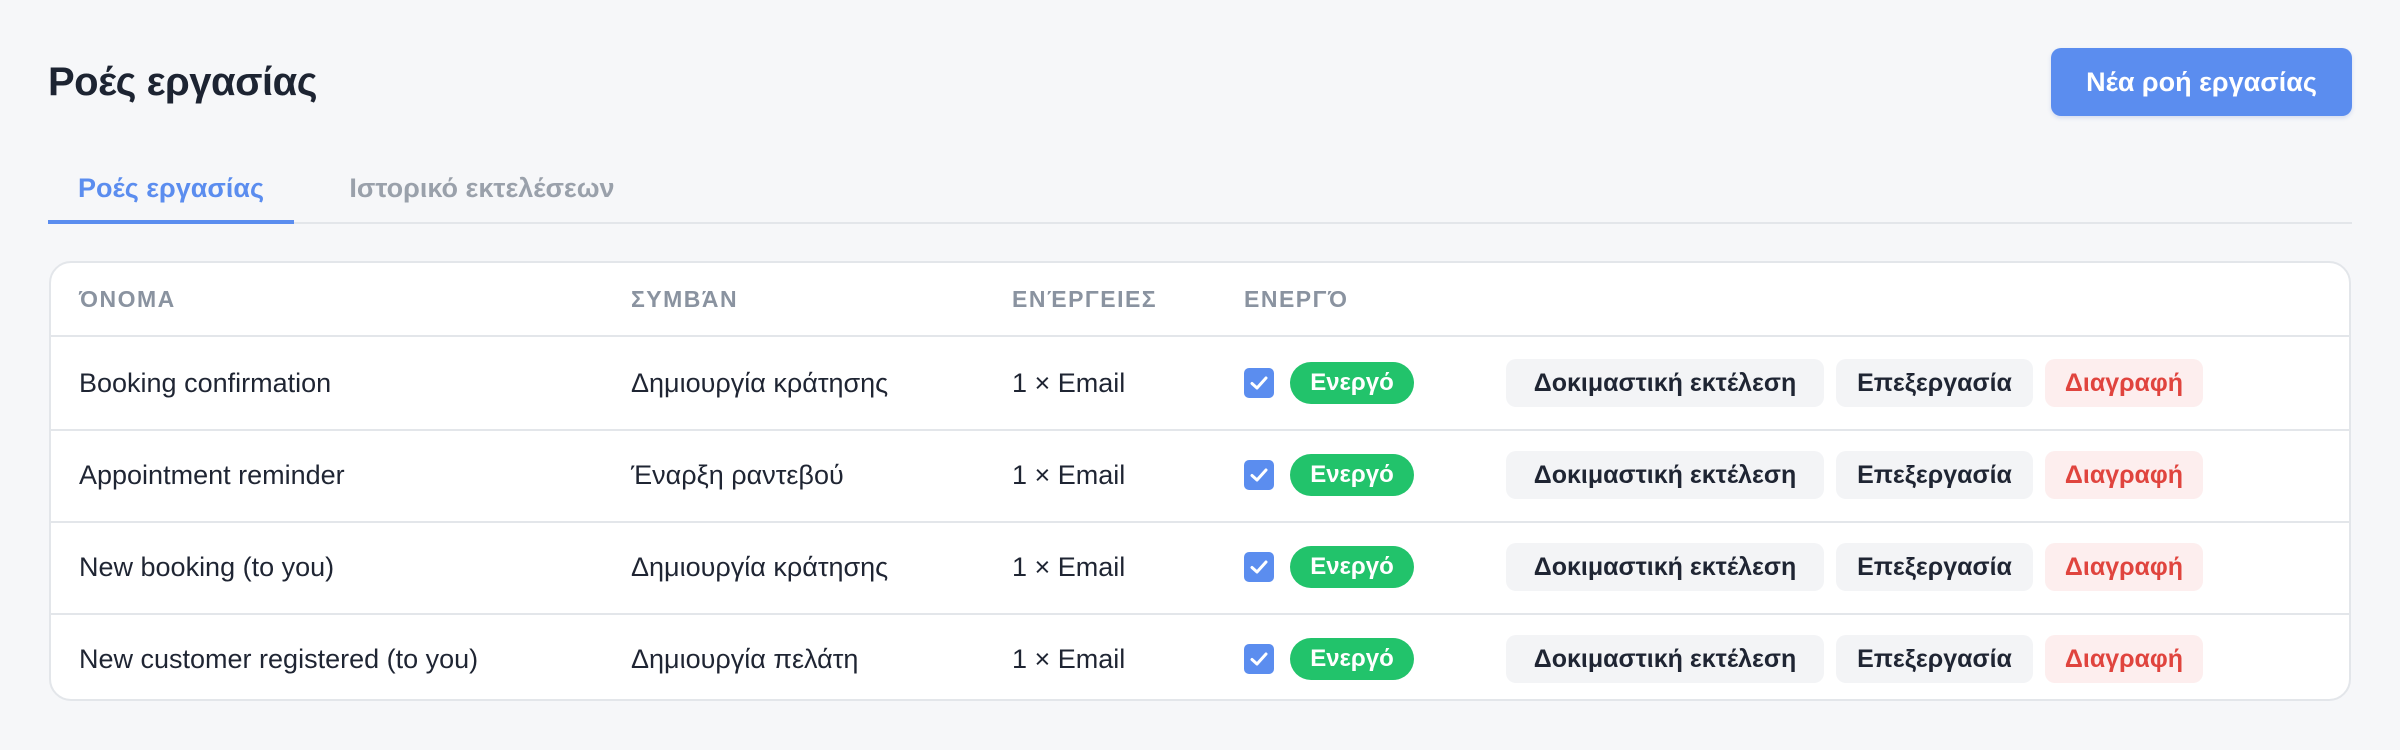 This screenshot has width=2400, height=750. Describe the element at coordinates (745, 659) in the screenshot. I see `workflow-event: Δημιουργία πελάτη` at that location.